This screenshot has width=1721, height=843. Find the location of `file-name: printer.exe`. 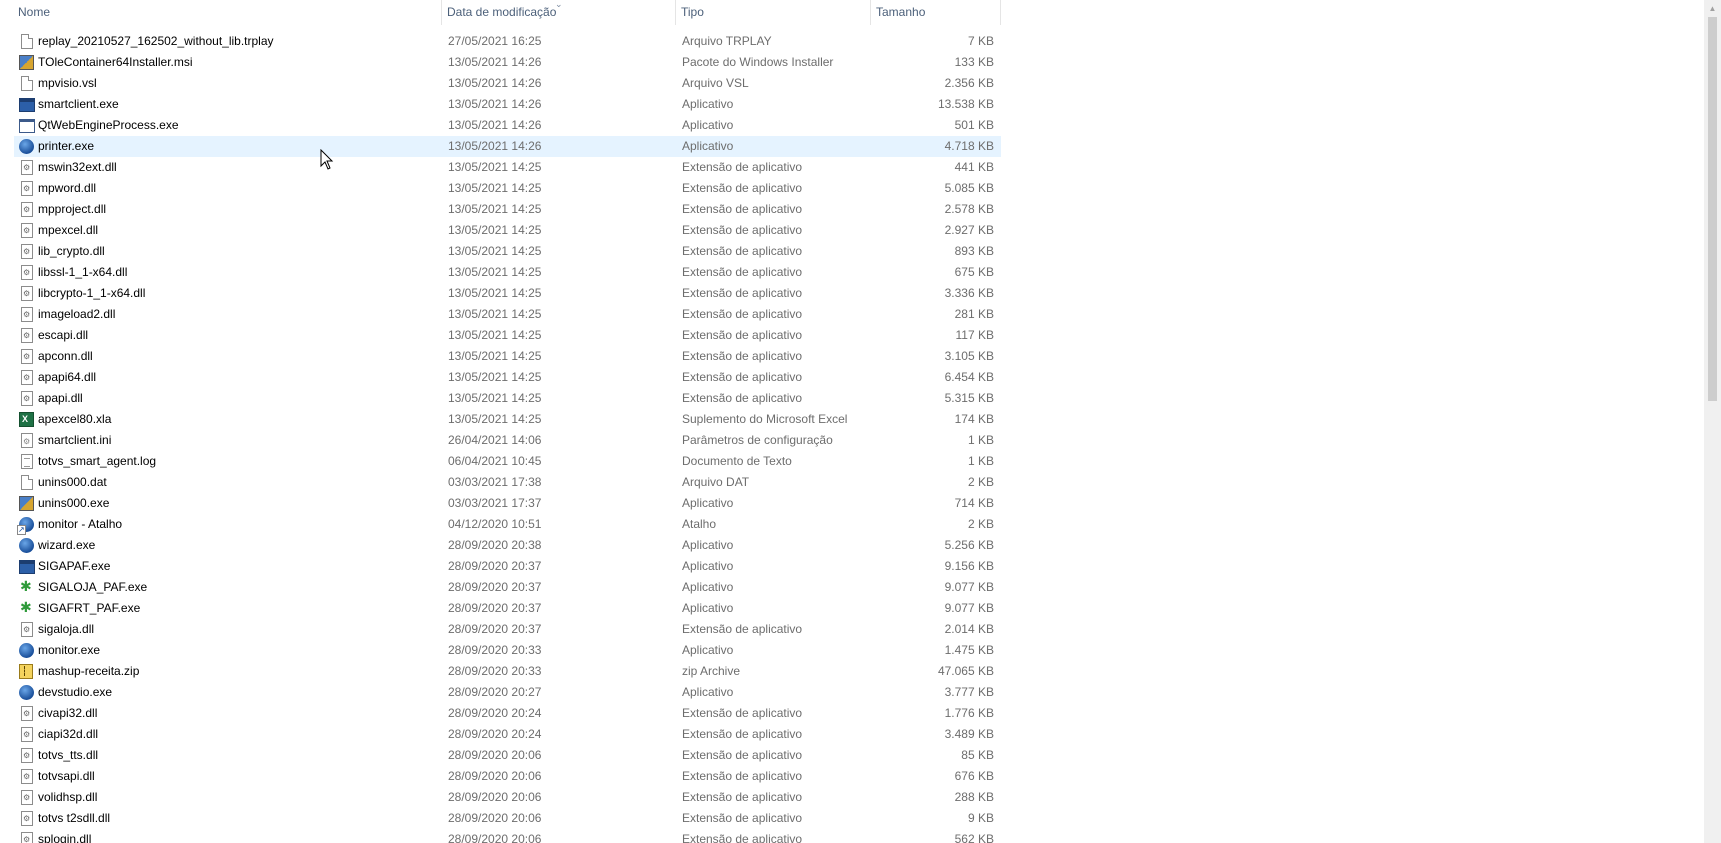

file-name: printer.exe is located at coordinates (238, 146).